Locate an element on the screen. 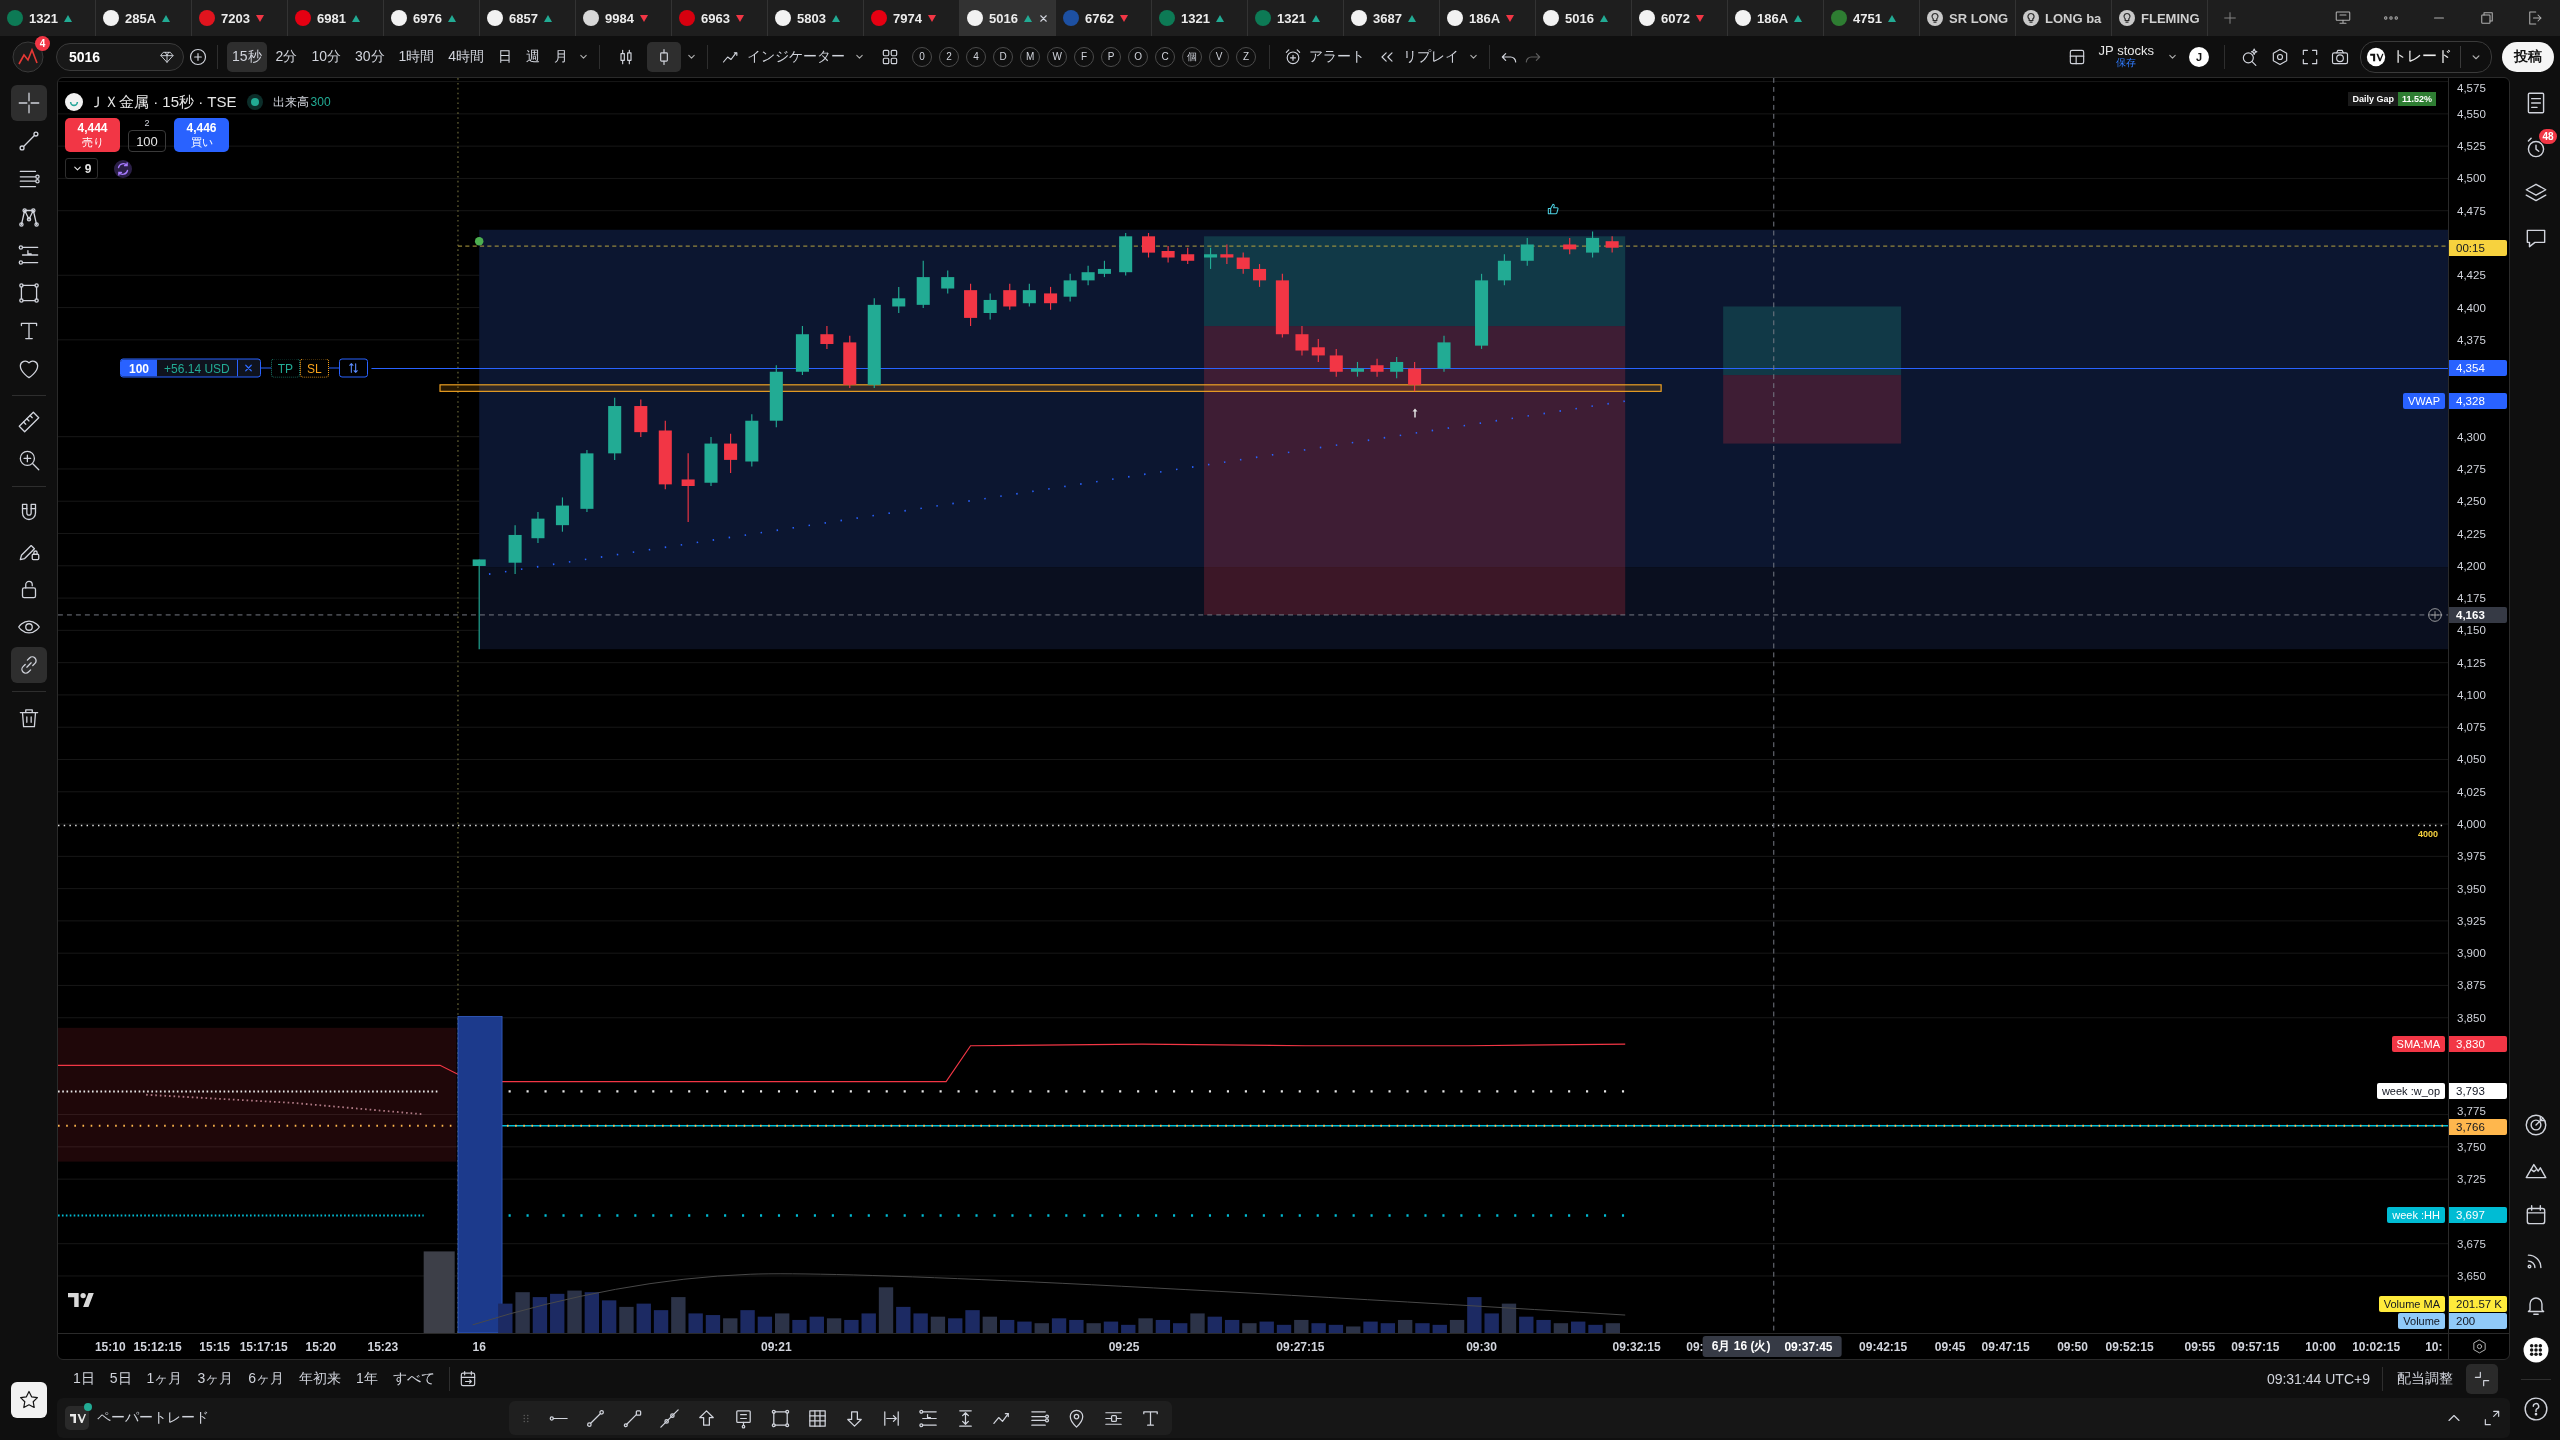 Image resolution: width=2560 pixels, height=1440 pixels. time-tick-label: 16 is located at coordinates (479, 1346).